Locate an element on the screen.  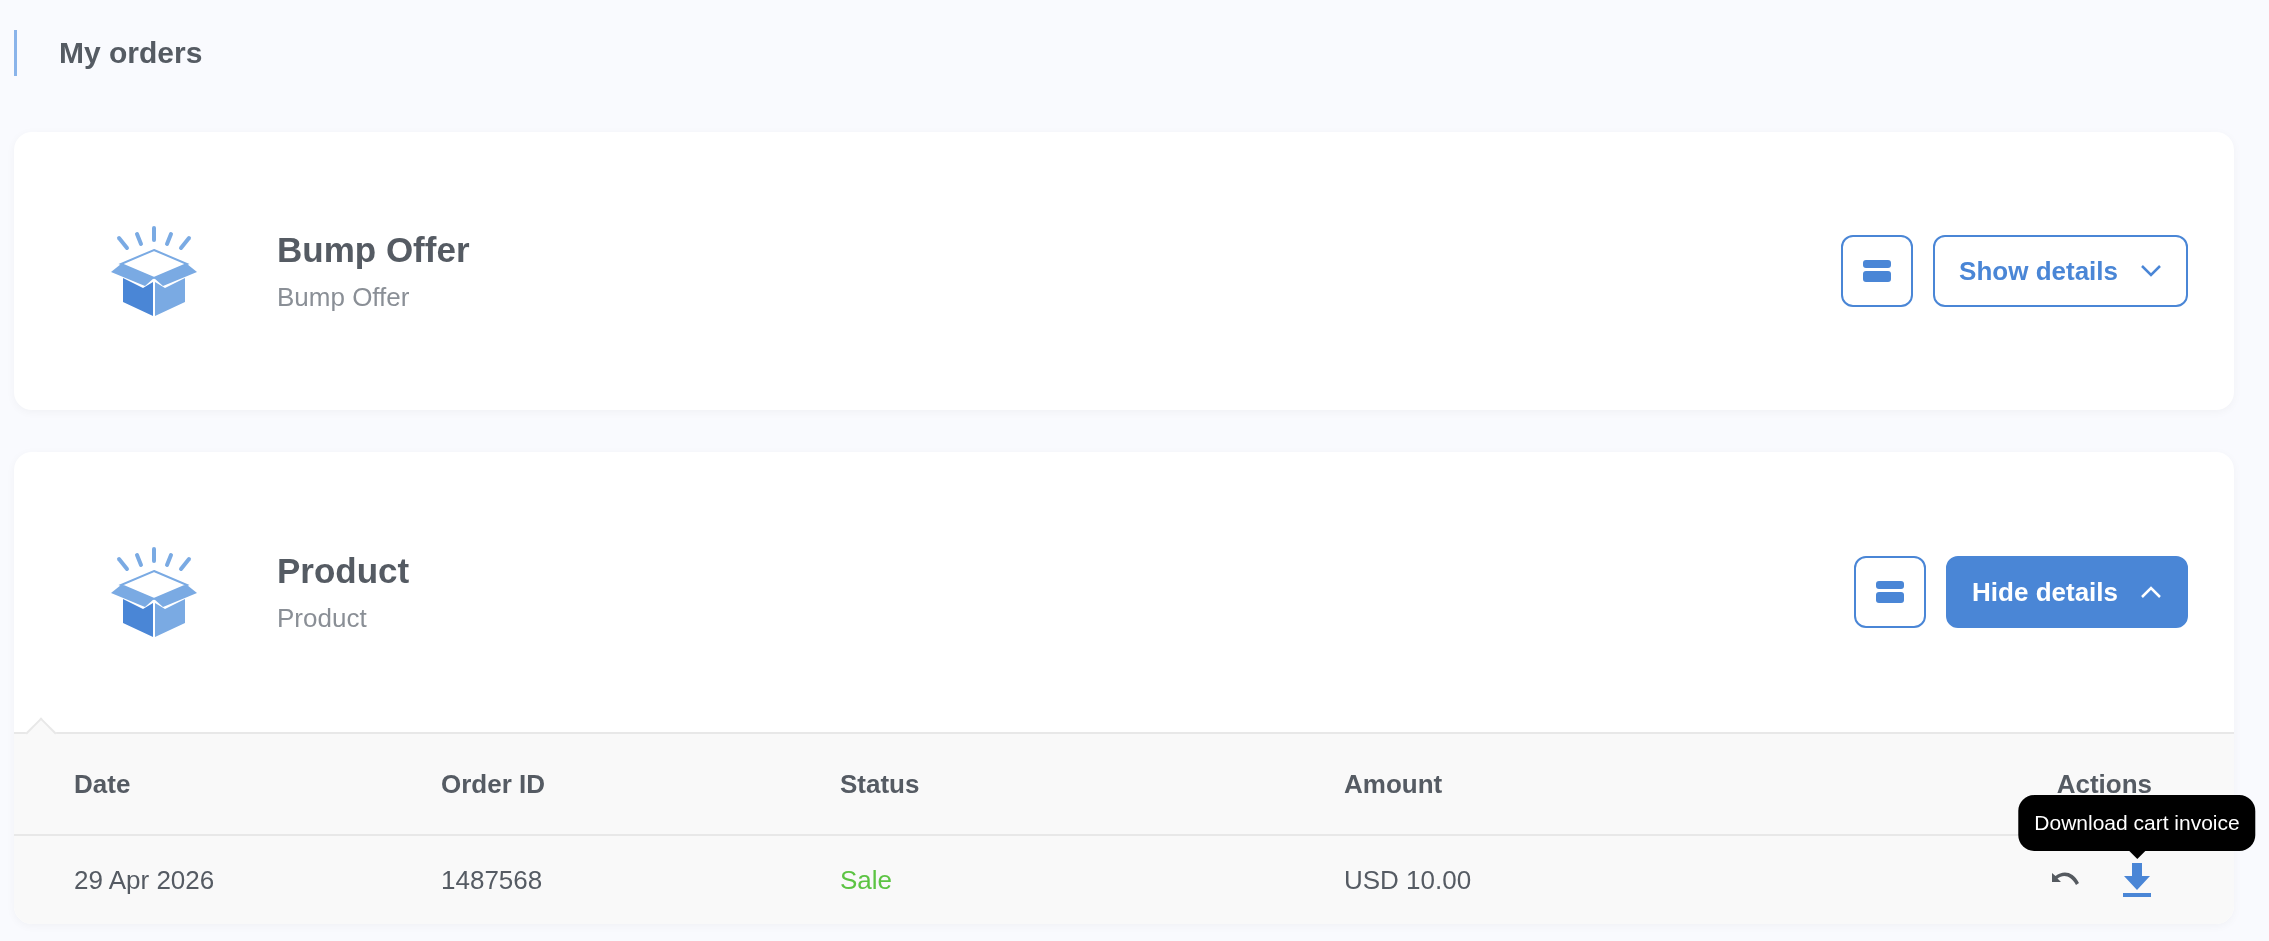
details-toggle-button: Show details is located at coordinates (2060, 271).